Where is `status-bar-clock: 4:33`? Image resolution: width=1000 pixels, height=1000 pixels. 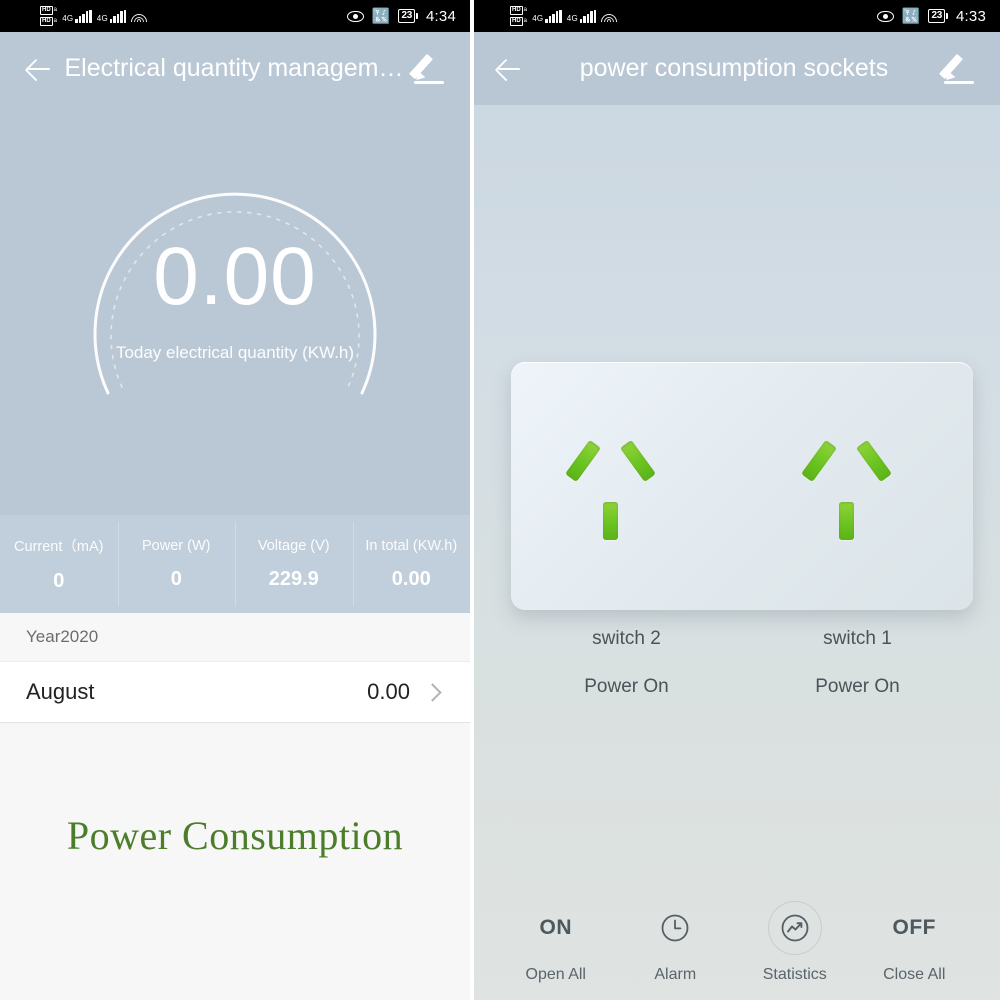 status-bar-clock: 4:33 is located at coordinates (971, 16).